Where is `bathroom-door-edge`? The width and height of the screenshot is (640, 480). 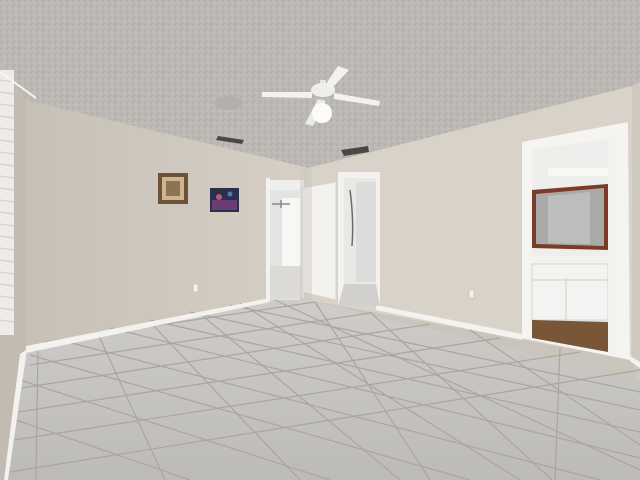 bathroom-door-edge is located at coordinates (612, 243).